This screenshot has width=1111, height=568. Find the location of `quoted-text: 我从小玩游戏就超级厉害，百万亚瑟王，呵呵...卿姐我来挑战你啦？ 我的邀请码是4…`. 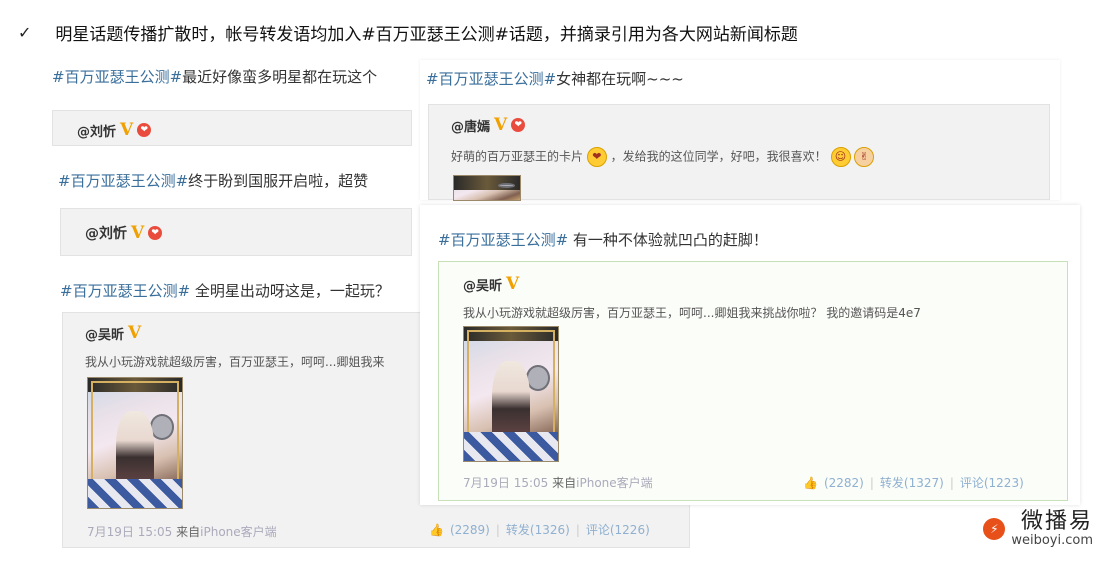

quoted-text: 我从小玩游戏就超级厉害，百万亚瑟王，呵呵...卿姐我来挑战你啦？ 我的邀请码是4… is located at coordinates (692, 313).